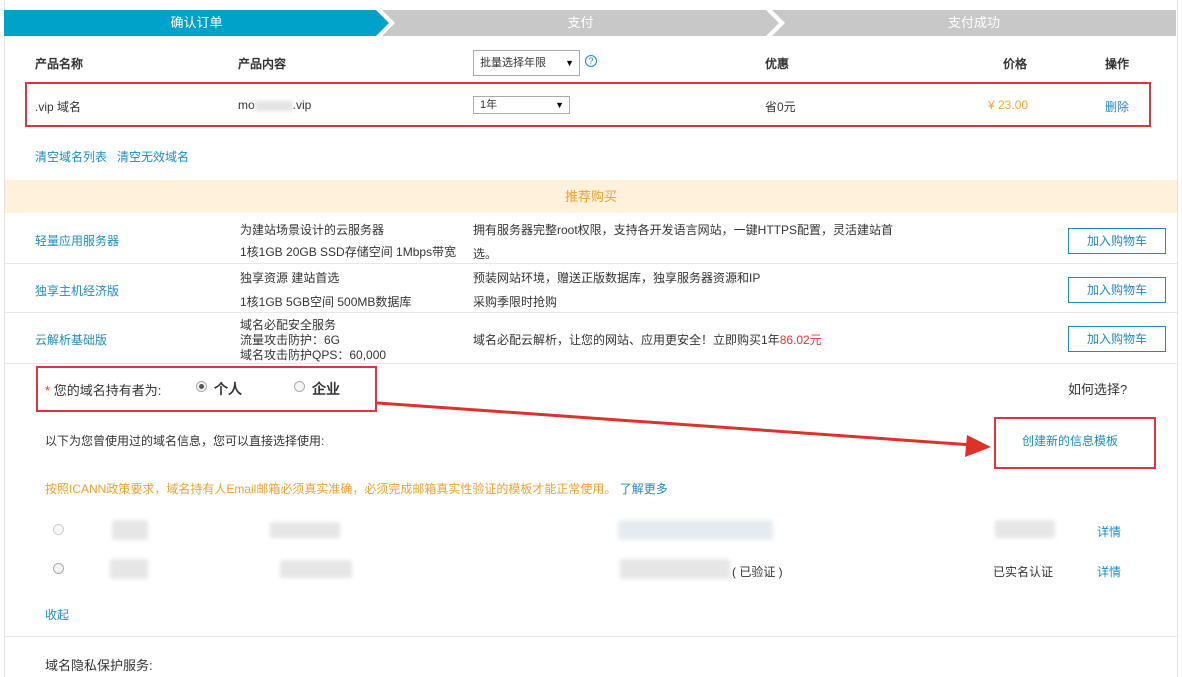 The width and height of the screenshot is (1182, 677). I want to click on clear-domain-list-link: 清空域名列表, so click(71, 156).